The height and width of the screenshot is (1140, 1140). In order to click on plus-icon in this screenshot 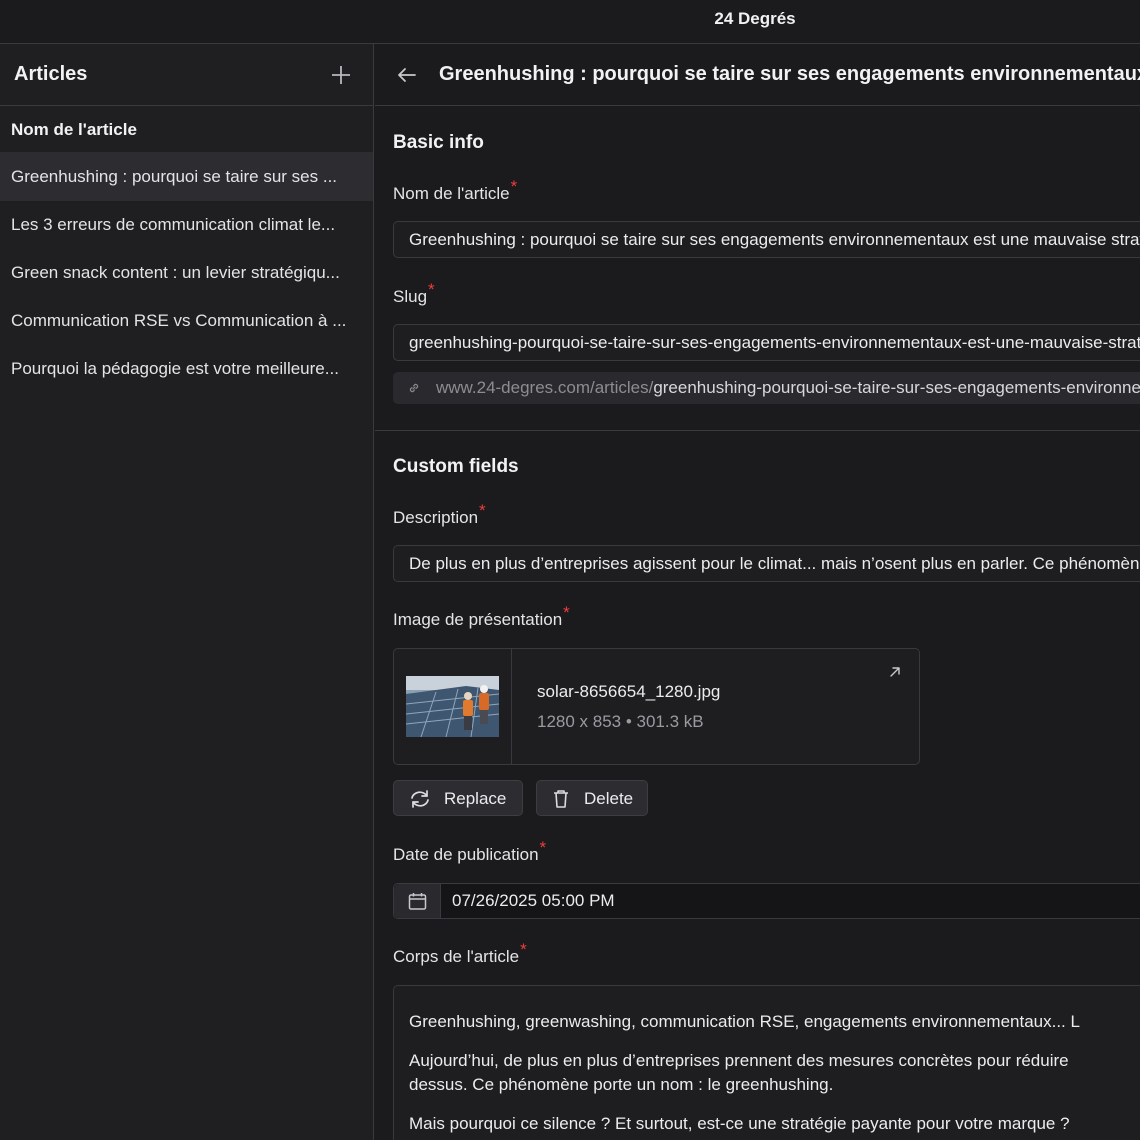, I will do `click(341, 75)`.